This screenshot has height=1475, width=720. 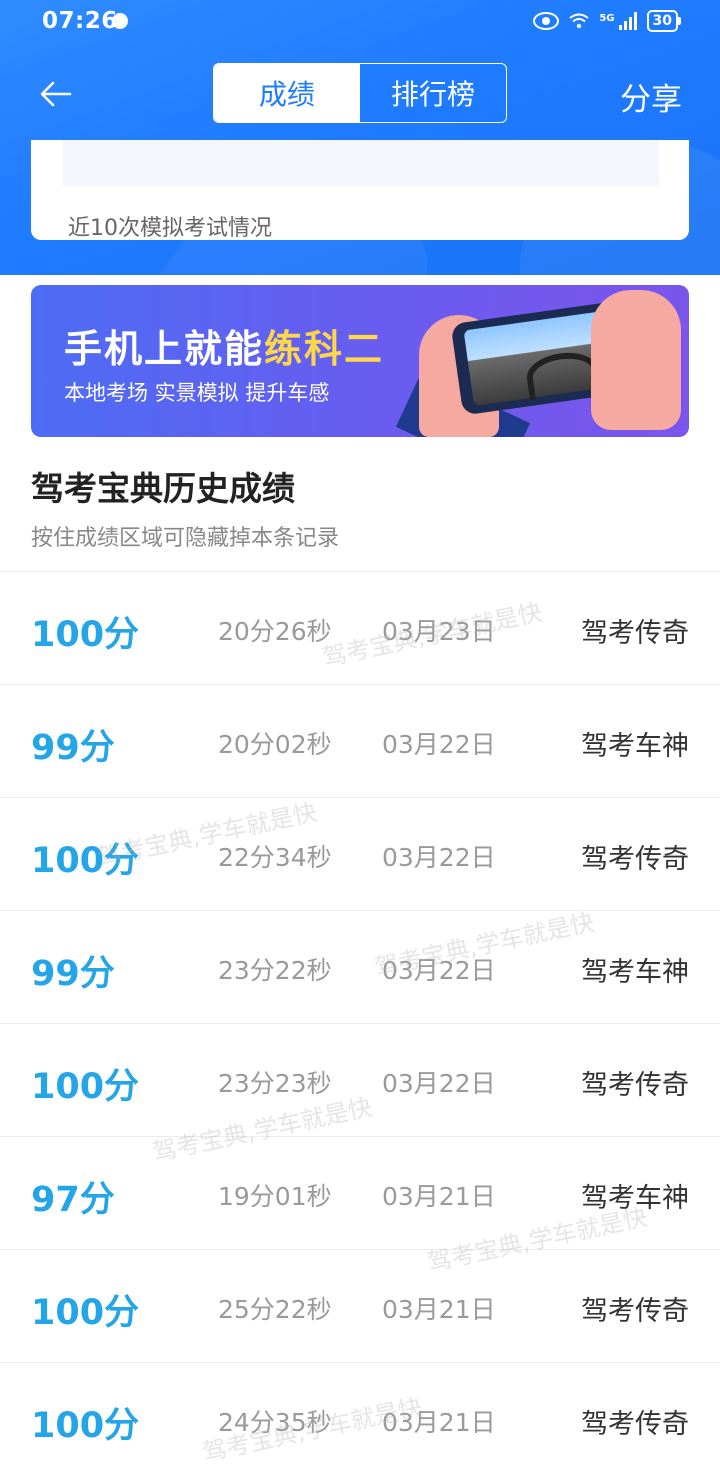 What do you see at coordinates (360, 190) in the screenshot?
I see `recent-exams-card: 近10次模拟考试情况` at bounding box center [360, 190].